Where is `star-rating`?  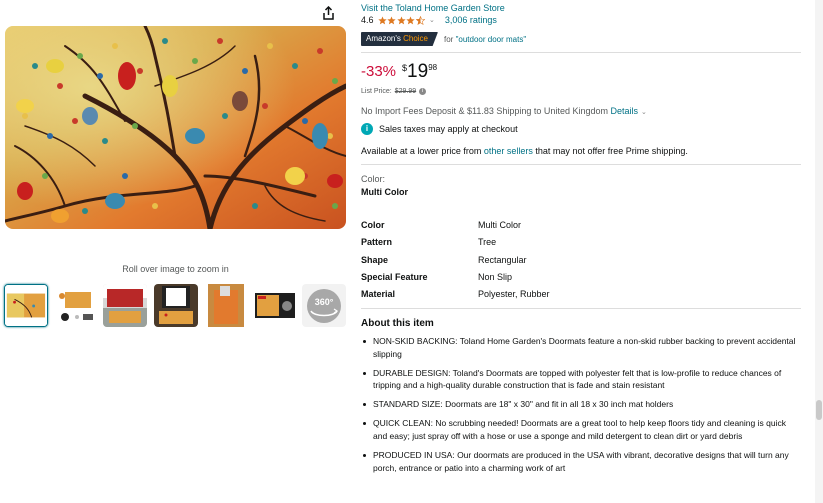 star-rating is located at coordinates (401, 20).